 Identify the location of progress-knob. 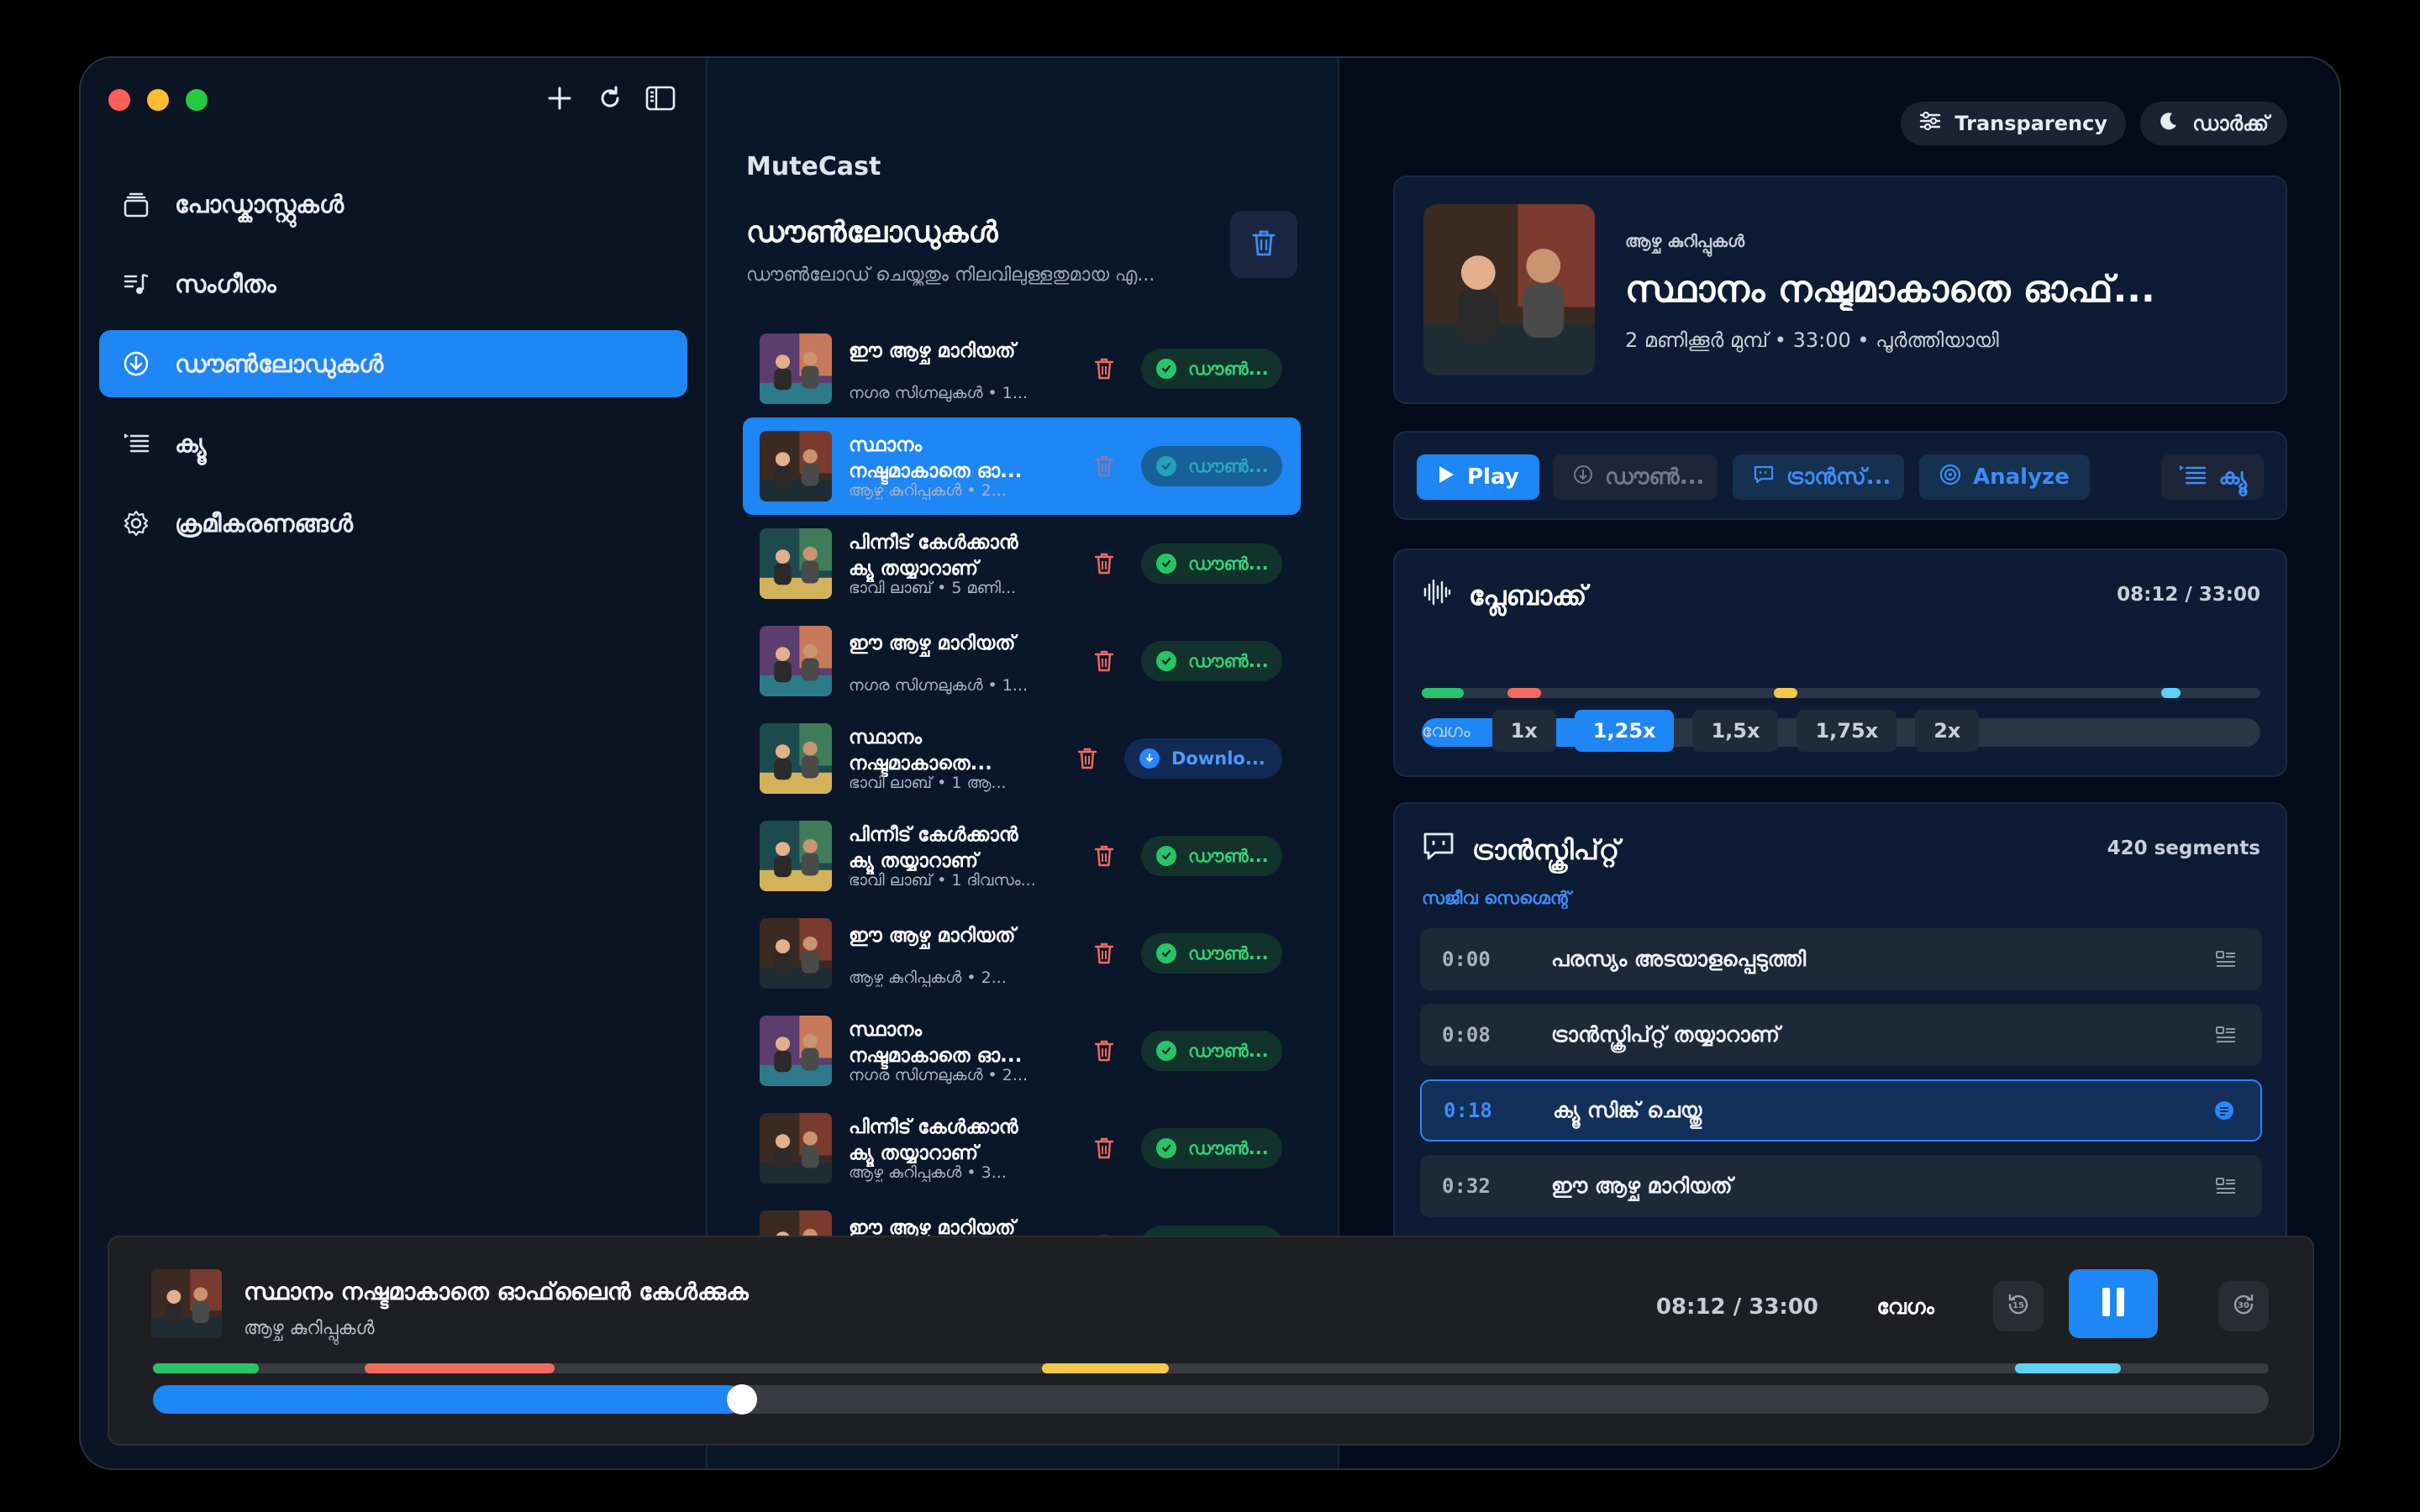
(742, 1399).